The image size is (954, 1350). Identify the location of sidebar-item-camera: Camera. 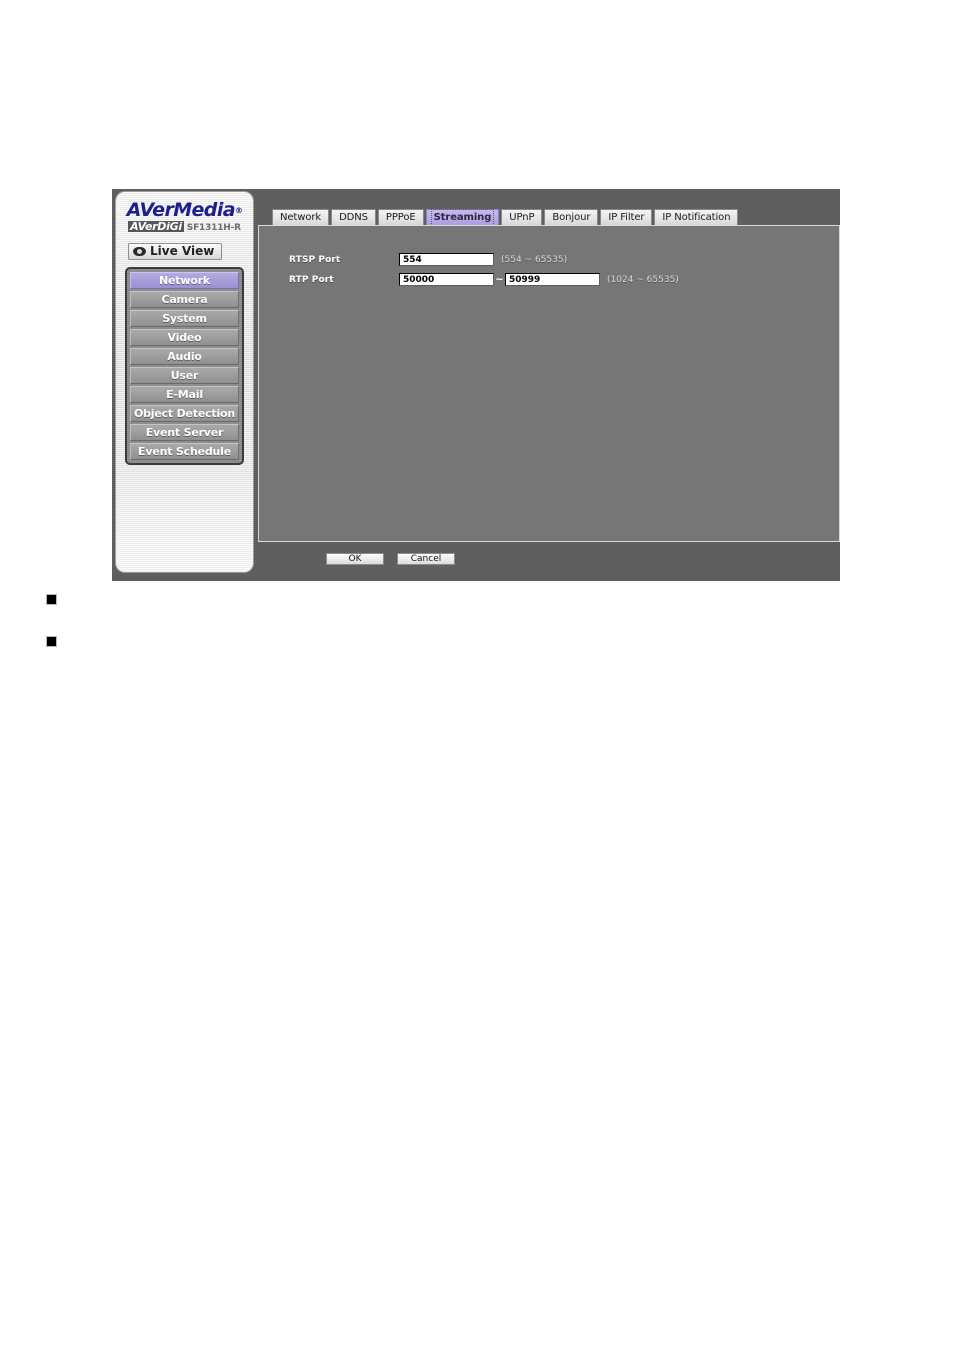
(184, 299).